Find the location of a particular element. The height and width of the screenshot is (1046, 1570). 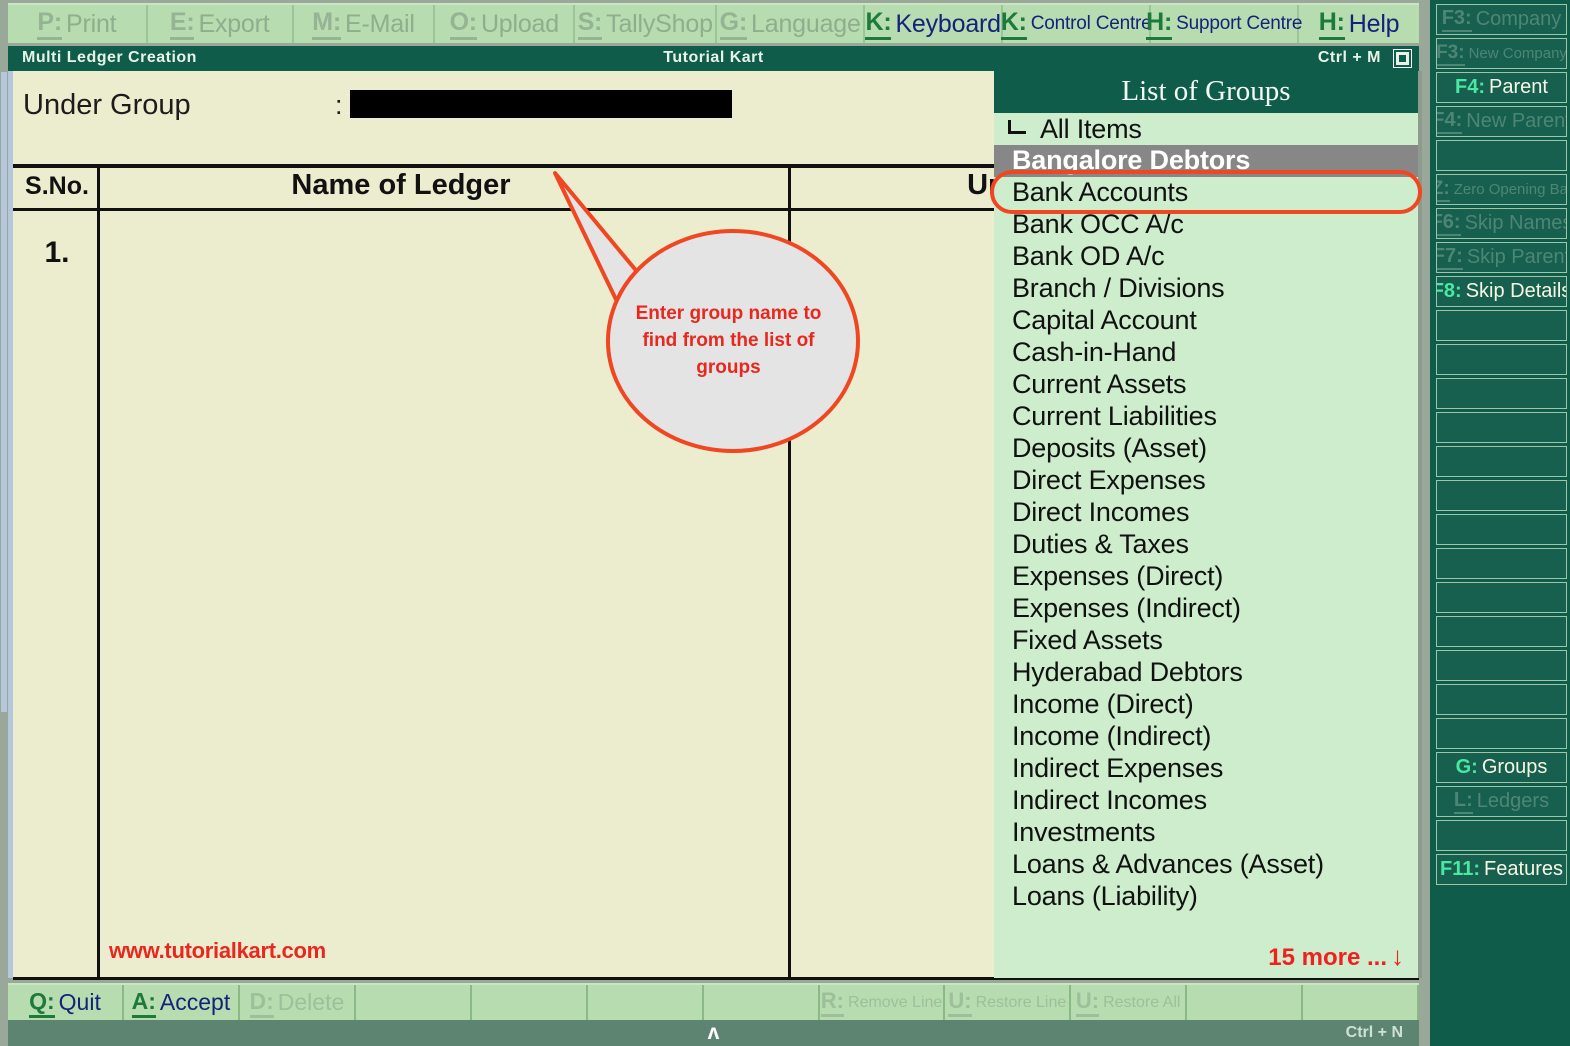

under-group-input is located at coordinates (541, 104).